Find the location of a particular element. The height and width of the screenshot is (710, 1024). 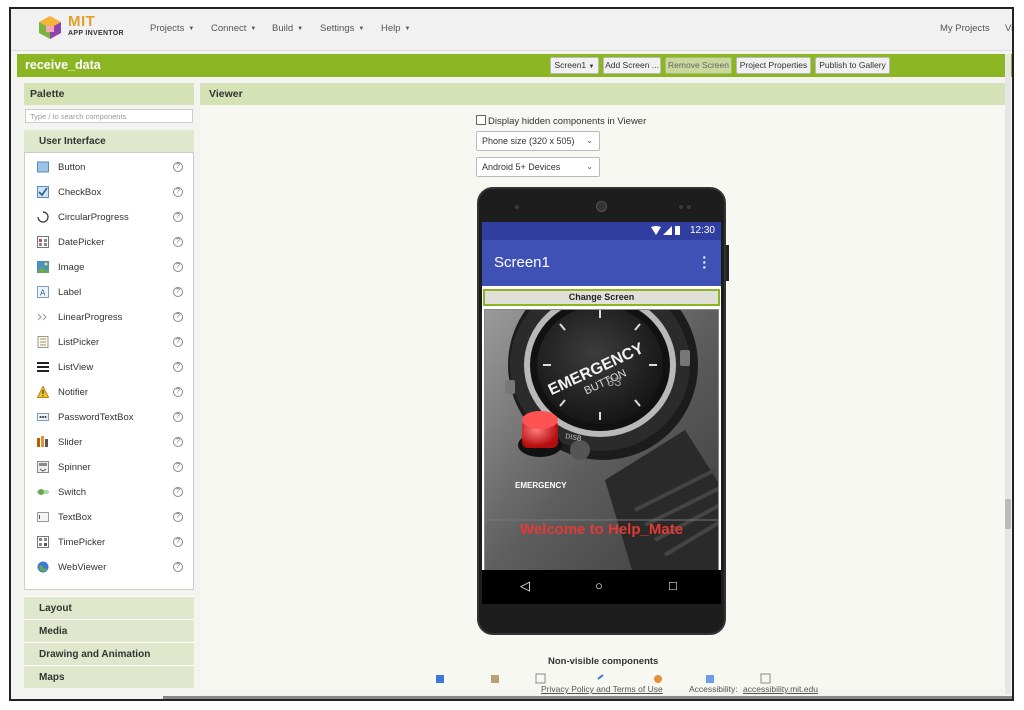

publish-gallery-button: Publish to Gallery is located at coordinates (852, 65).